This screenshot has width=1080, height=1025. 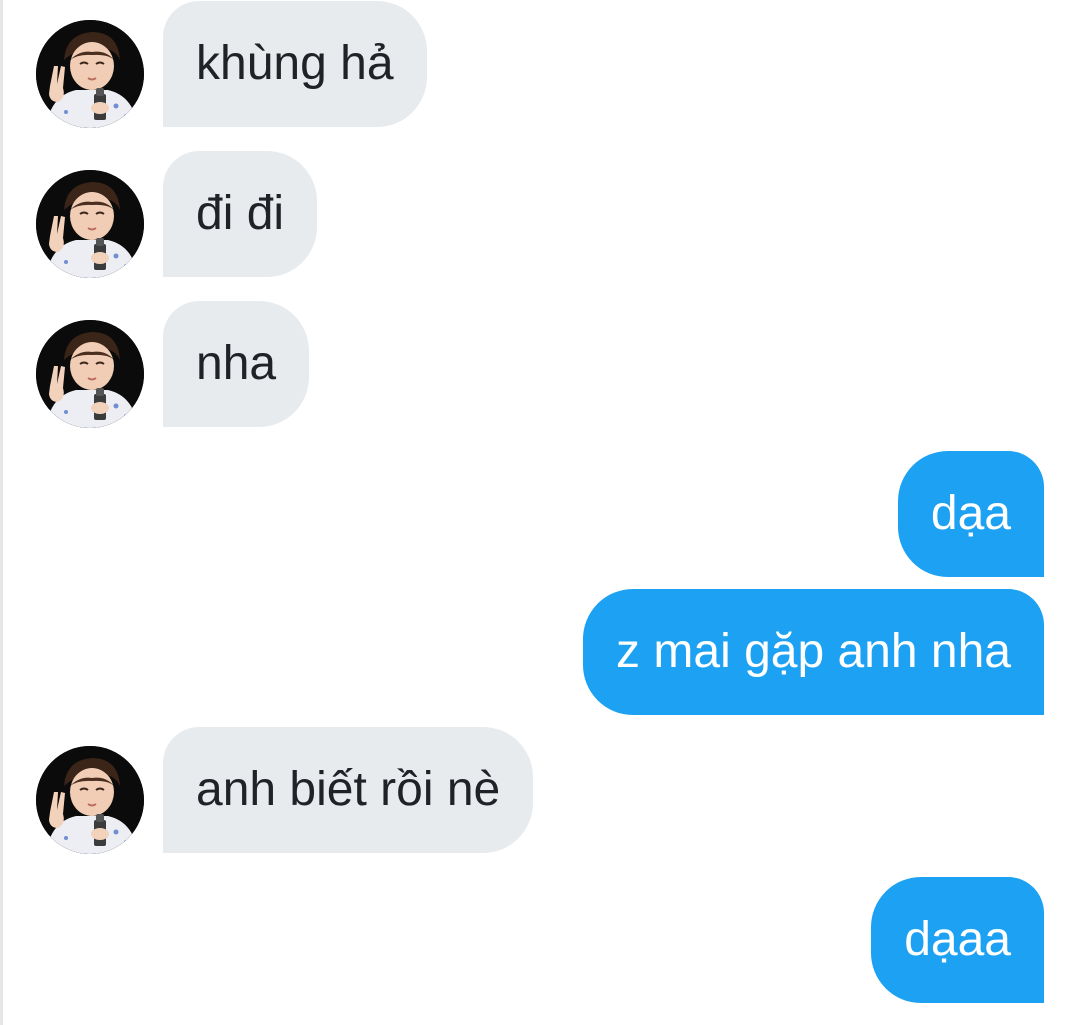 I want to click on message-text: khùng hả, so click(x=295, y=63).